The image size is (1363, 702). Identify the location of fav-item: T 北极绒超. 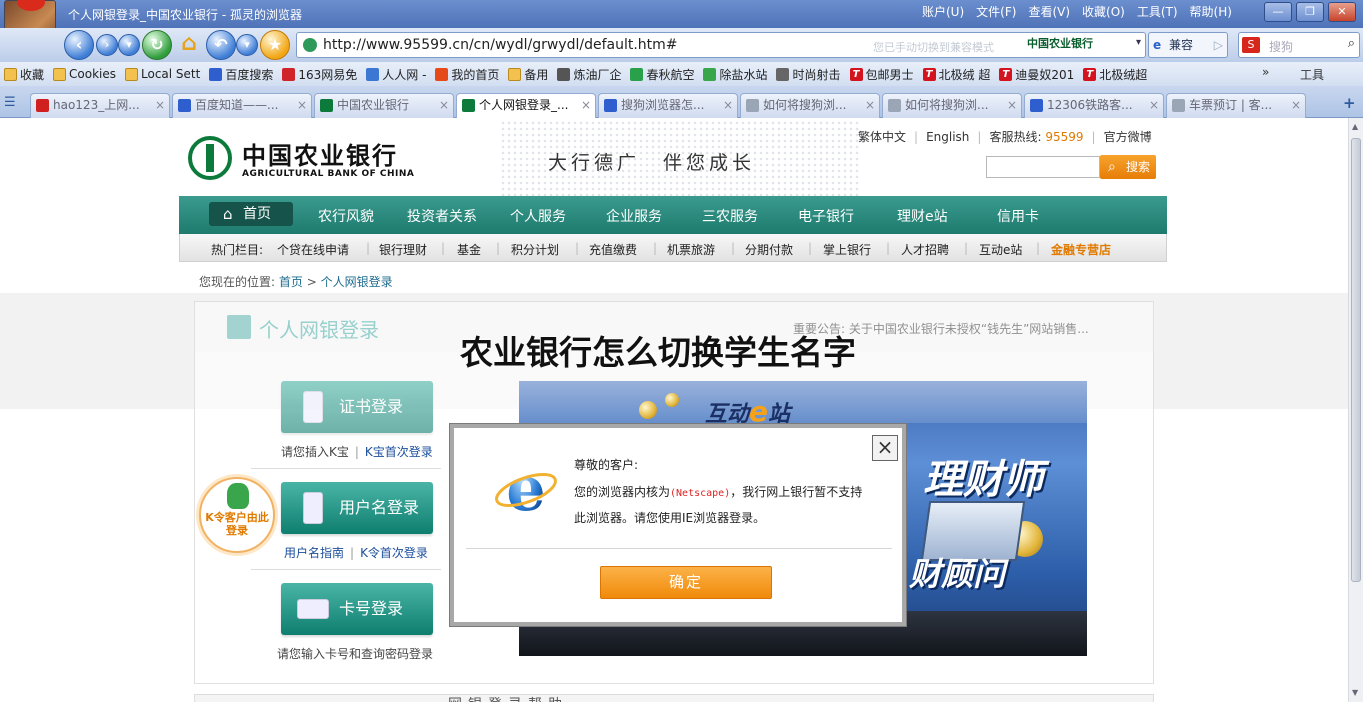
(1115, 74).